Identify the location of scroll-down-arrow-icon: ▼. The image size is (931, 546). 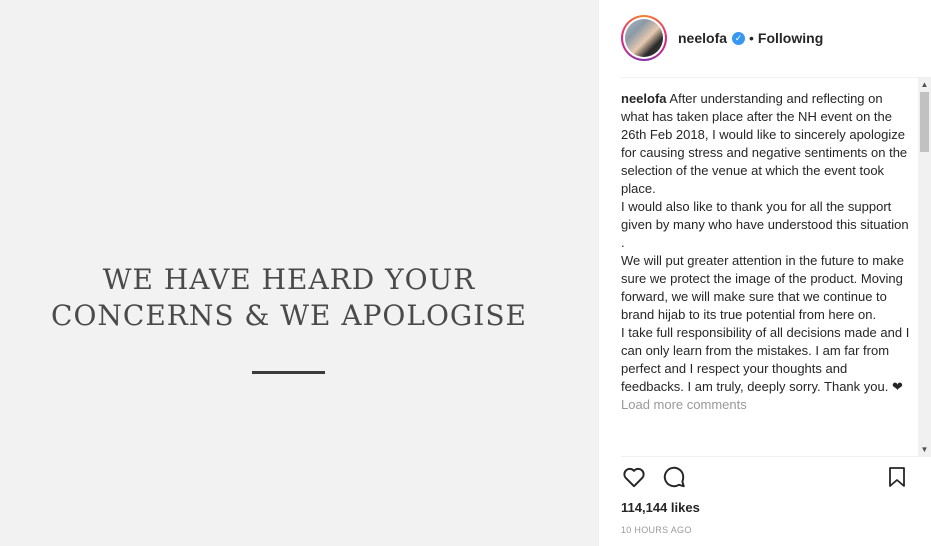
(924, 449).